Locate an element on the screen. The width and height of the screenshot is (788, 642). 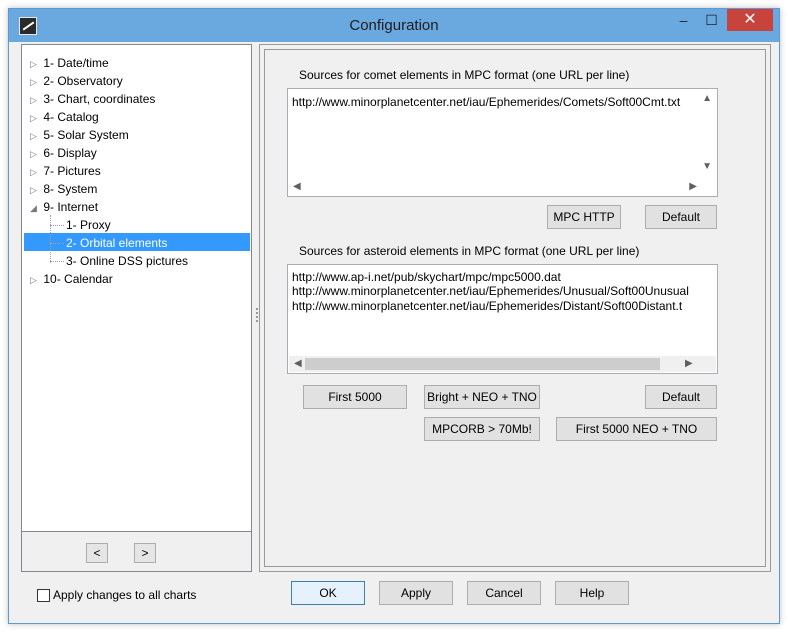
title-bar: Configuration – ☐ ✕ is located at coordinates (394, 25).